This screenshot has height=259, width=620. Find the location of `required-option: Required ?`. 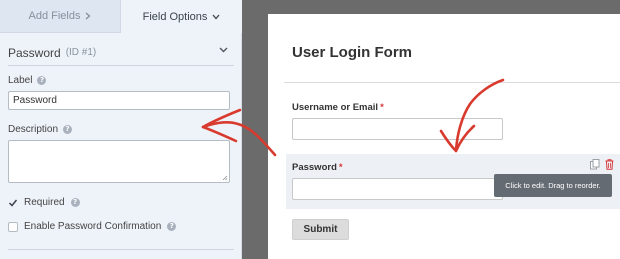

required-option: Required ? is located at coordinates (44, 202).